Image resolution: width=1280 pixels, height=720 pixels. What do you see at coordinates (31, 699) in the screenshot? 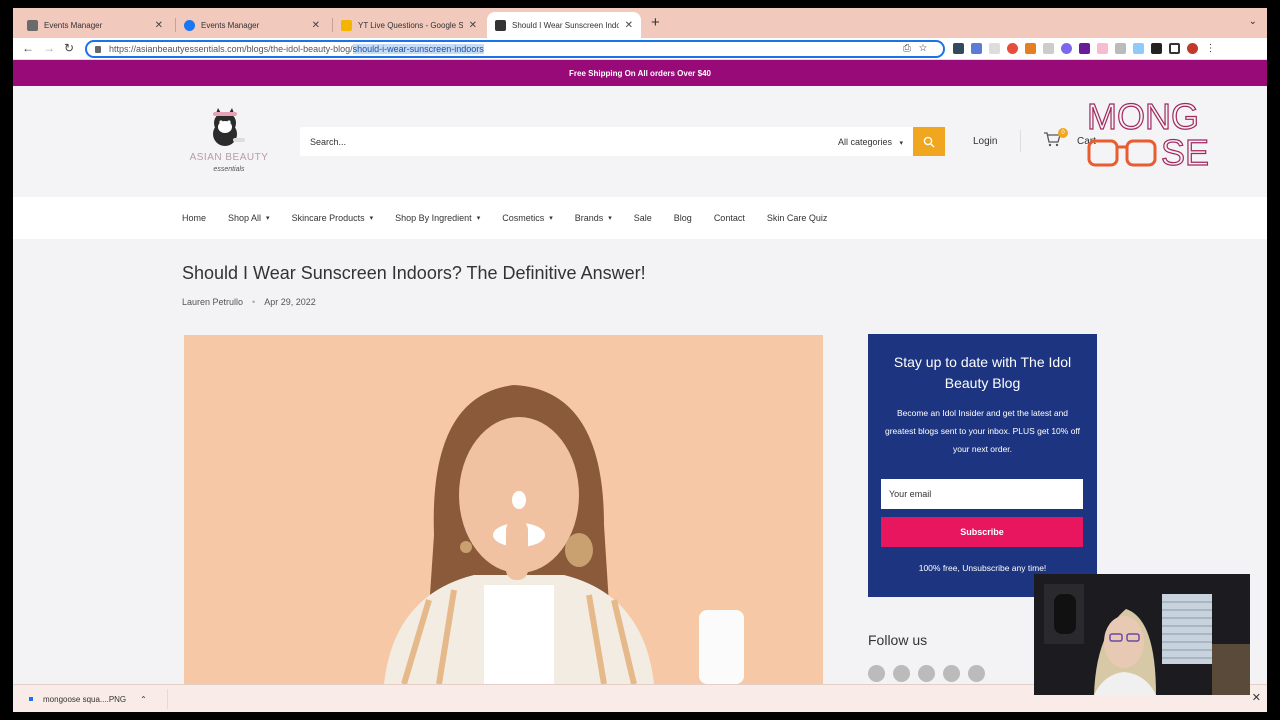
I see `file-icon` at bounding box center [31, 699].